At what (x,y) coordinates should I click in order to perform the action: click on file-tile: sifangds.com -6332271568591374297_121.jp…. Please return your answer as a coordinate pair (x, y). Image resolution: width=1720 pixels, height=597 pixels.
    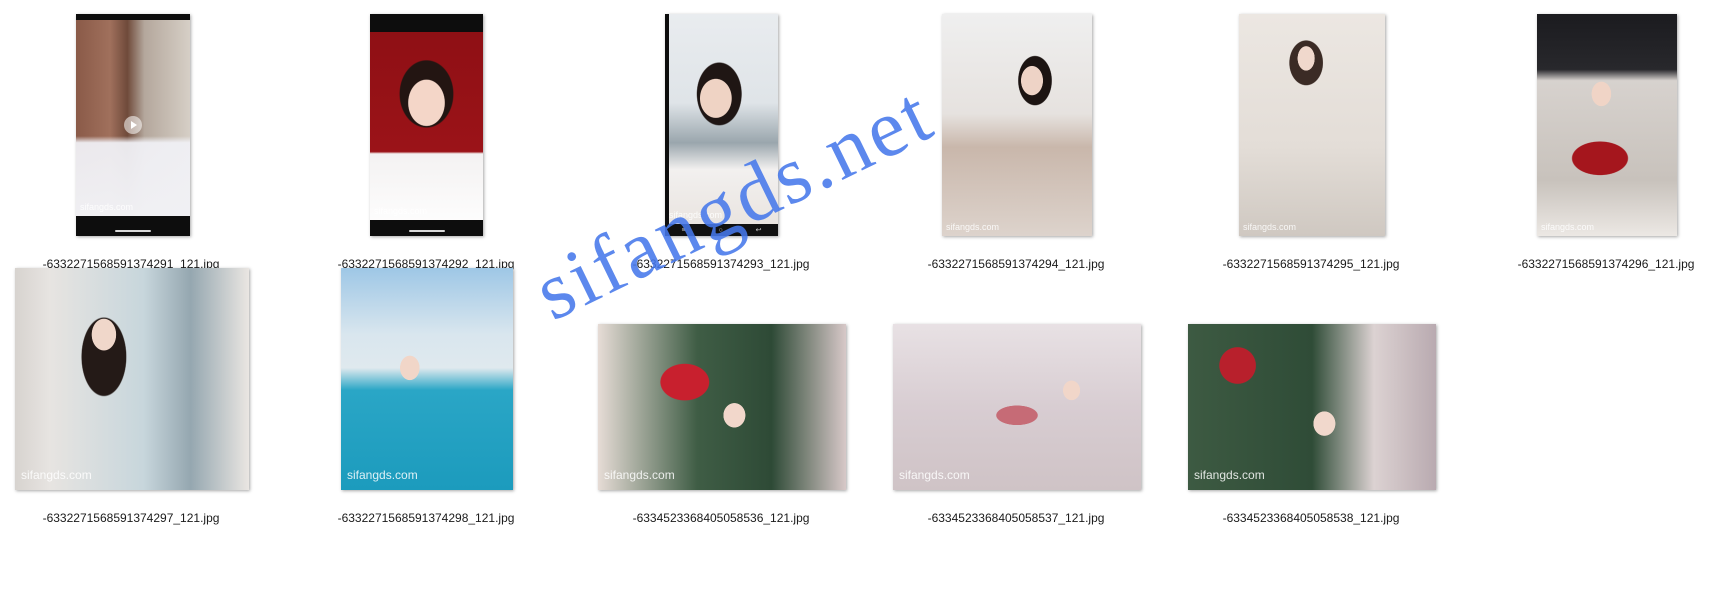
    Looking at the image, I should click on (138, 389).